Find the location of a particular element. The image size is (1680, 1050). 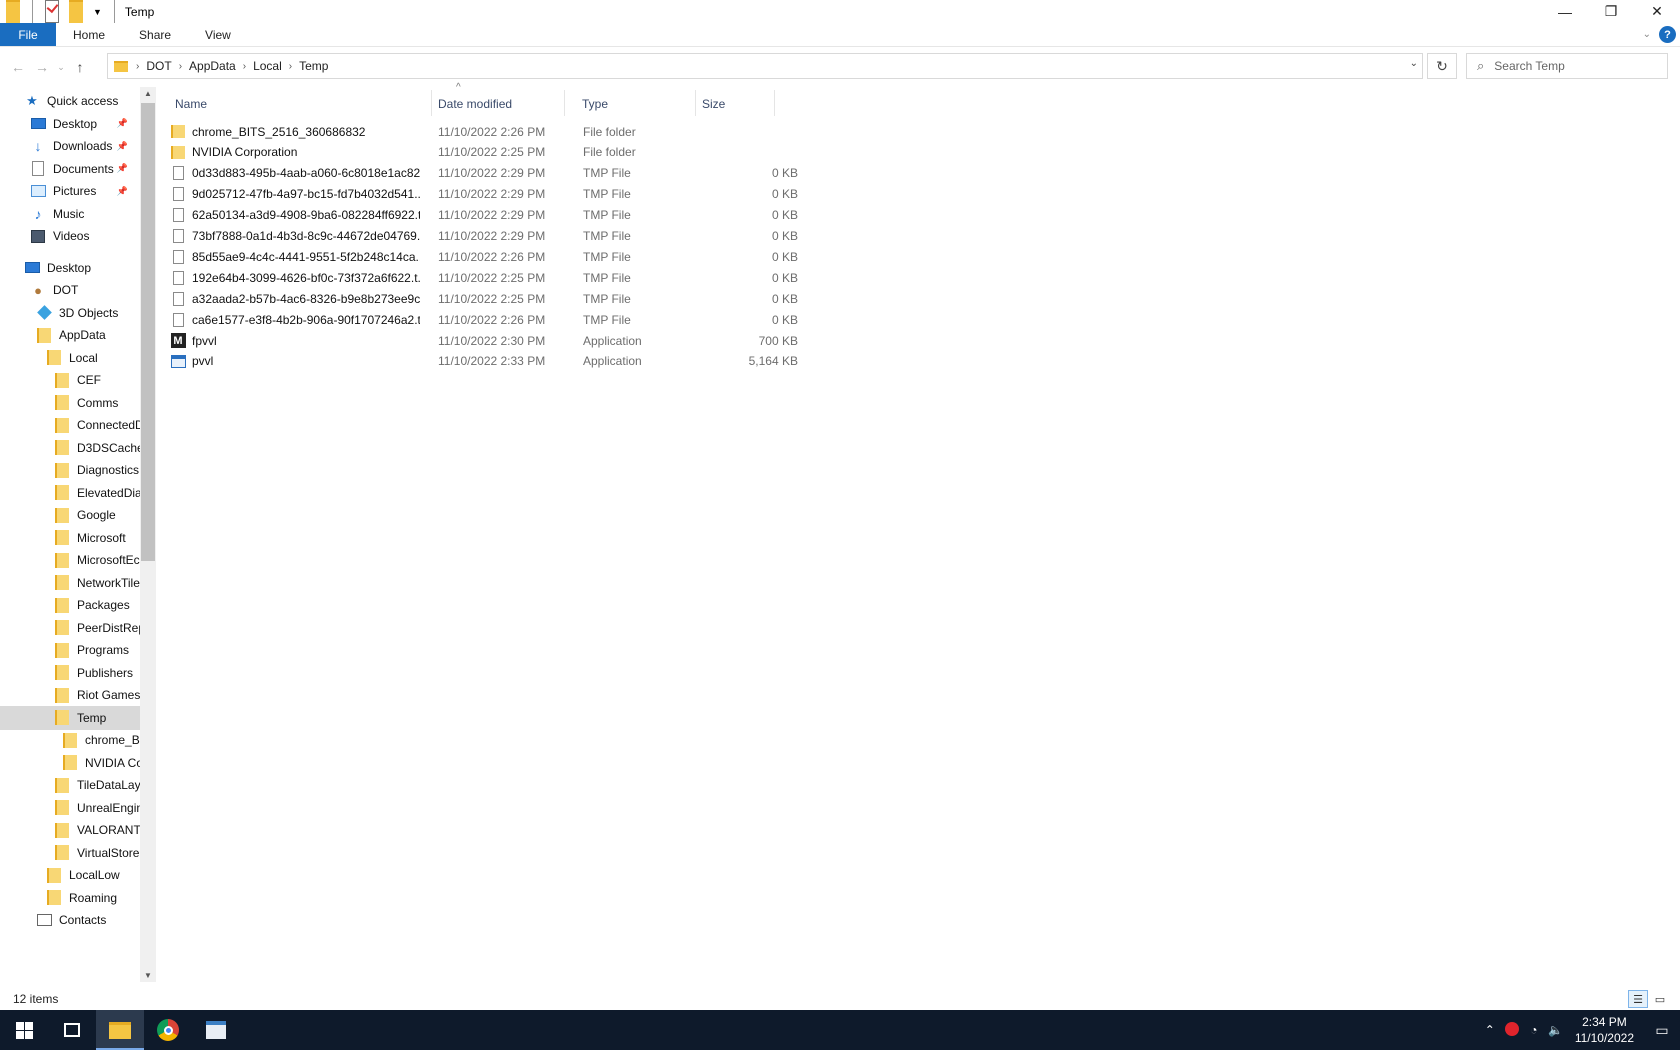

sidebar-item-comms: Comms is located at coordinates (70, 403).